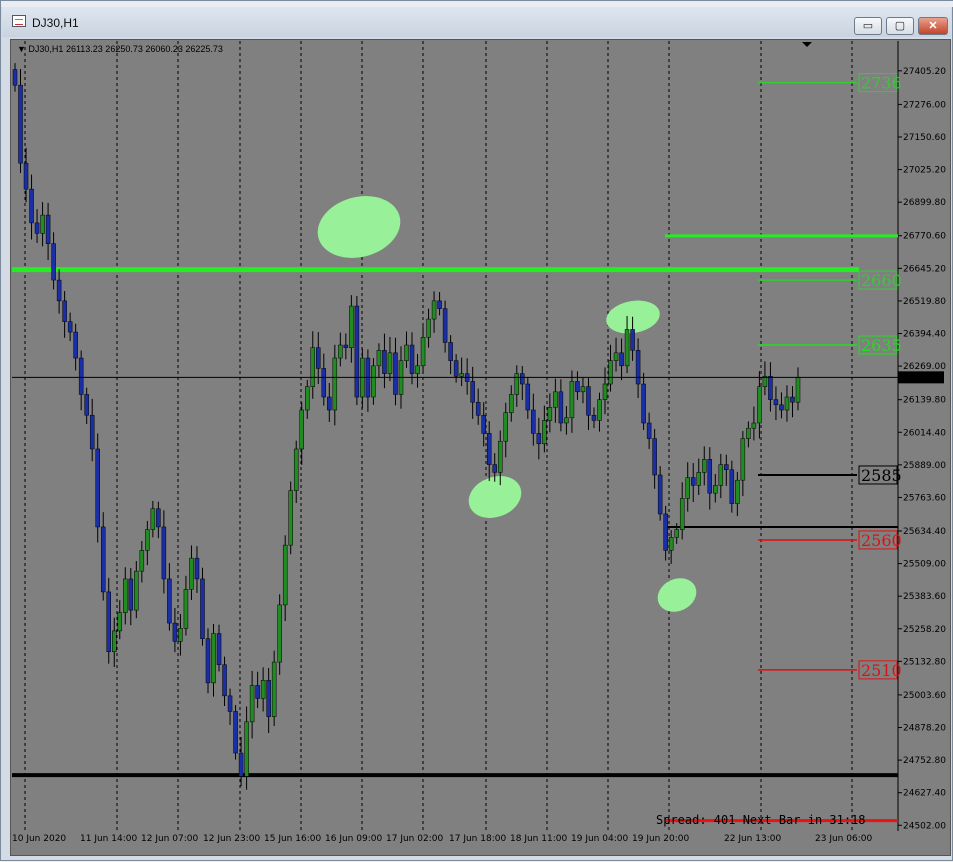 The height and width of the screenshot is (862, 953). I want to click on y-tick-label: 25132.80, so click(924, 662).